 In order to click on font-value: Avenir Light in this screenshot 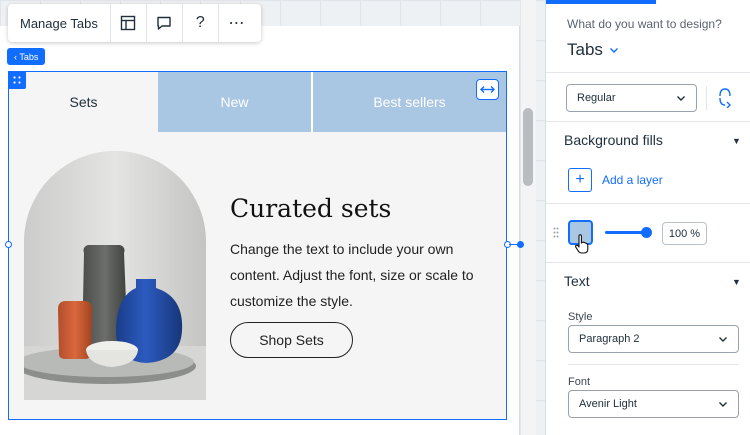, I will do `click(608, 404)`.